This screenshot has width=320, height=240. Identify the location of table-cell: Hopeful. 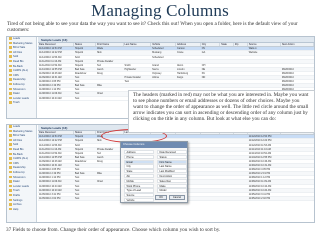
(79, 153).